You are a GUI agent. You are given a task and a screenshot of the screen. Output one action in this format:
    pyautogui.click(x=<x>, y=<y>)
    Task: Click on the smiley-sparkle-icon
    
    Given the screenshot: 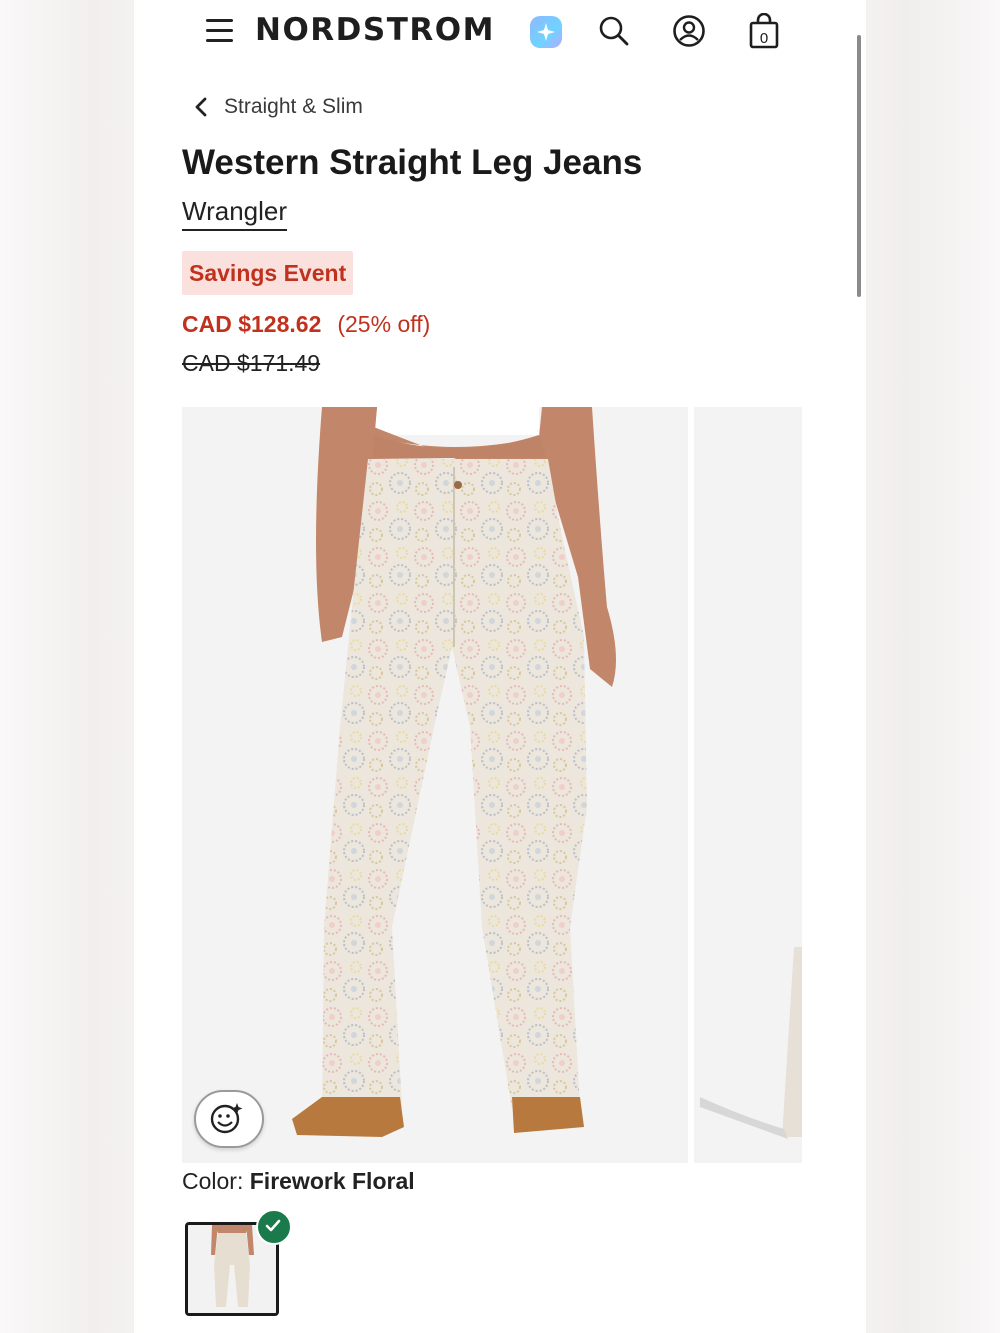 What is the action you would take?
    pyautogui.click(x=226, y=1118)
    